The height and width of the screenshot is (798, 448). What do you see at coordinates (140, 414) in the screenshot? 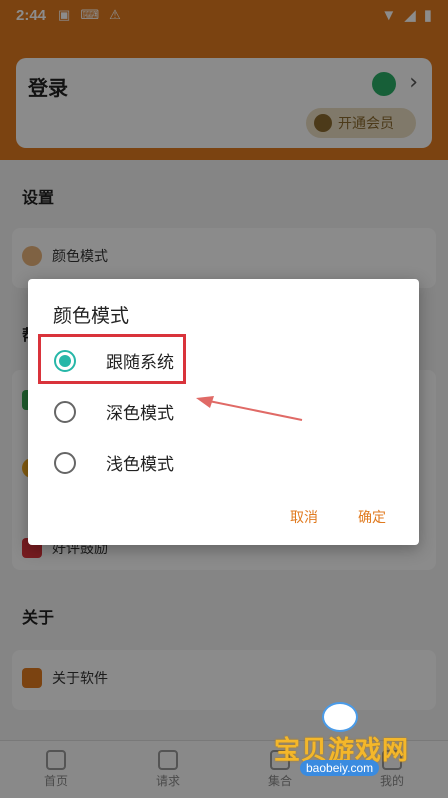
I see `option-dark-mode-label: 深色模式` at bounding box center [140, 414].